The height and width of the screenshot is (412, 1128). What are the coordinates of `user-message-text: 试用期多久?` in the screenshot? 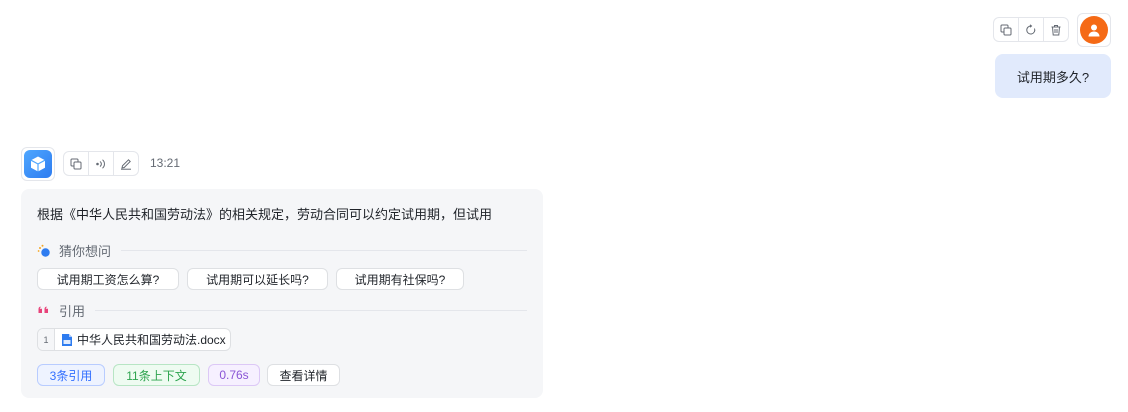 It's located at (1053, 77).